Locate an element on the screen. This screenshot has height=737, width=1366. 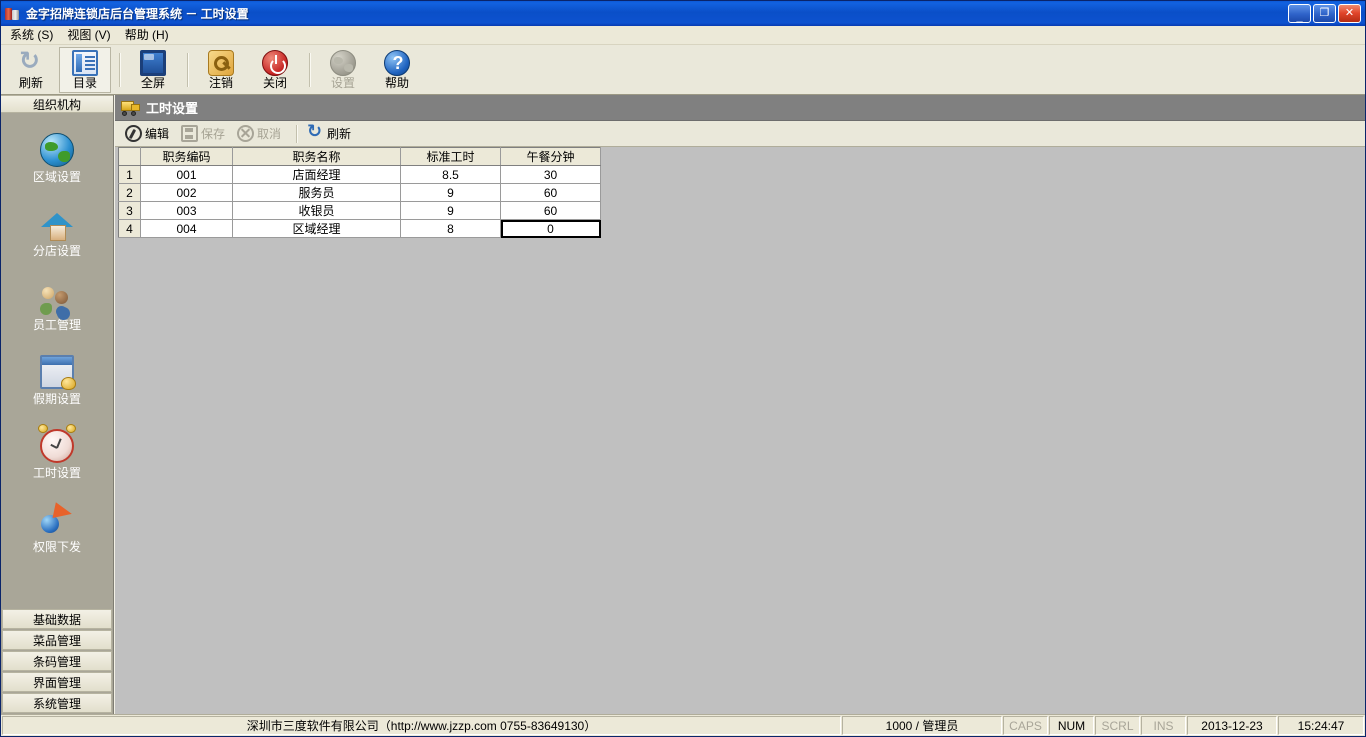
alarm-clock-icon is located at coordinates (57, 443).